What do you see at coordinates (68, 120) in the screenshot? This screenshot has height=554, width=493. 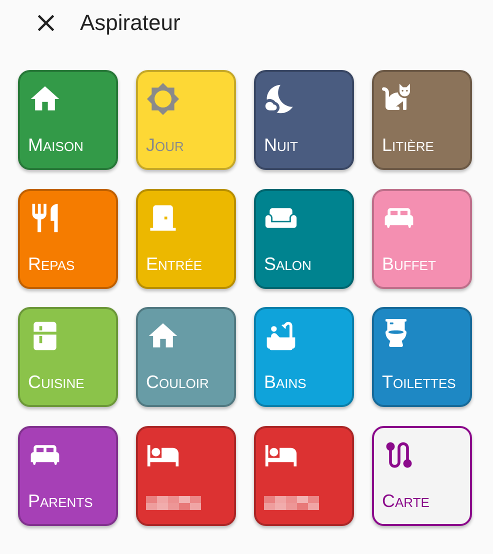 I see `room-tile: Maison` at bounding box center [68, 120].